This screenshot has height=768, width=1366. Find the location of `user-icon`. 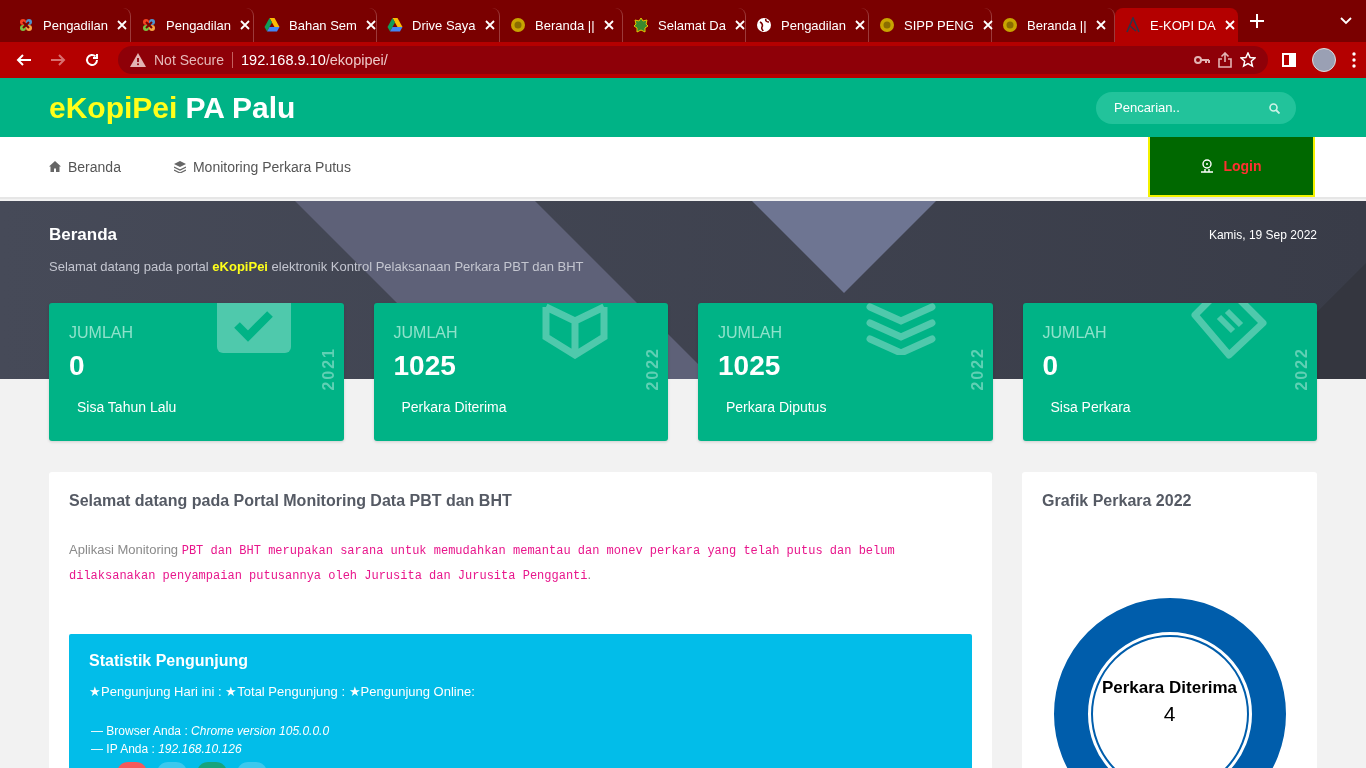

user-icon is located at coordinates (1207, 166).